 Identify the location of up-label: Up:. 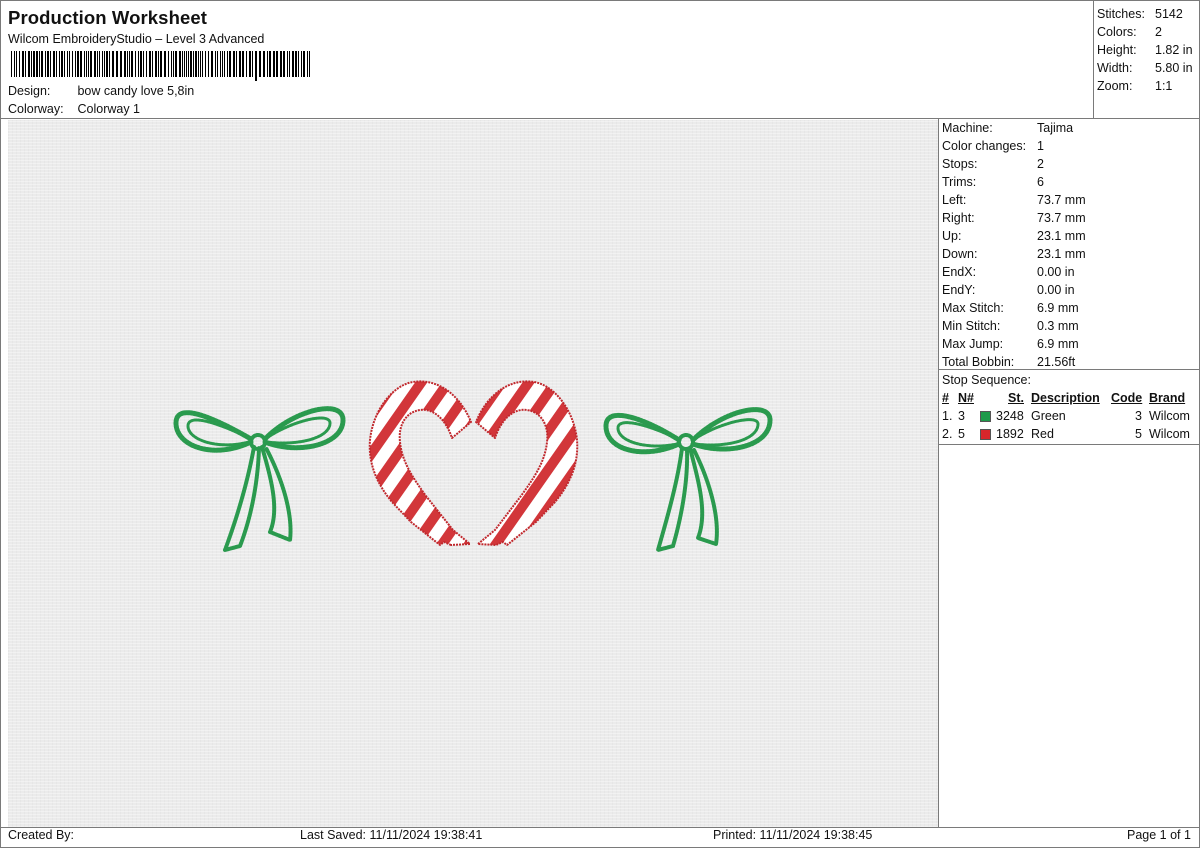
(952, 236).